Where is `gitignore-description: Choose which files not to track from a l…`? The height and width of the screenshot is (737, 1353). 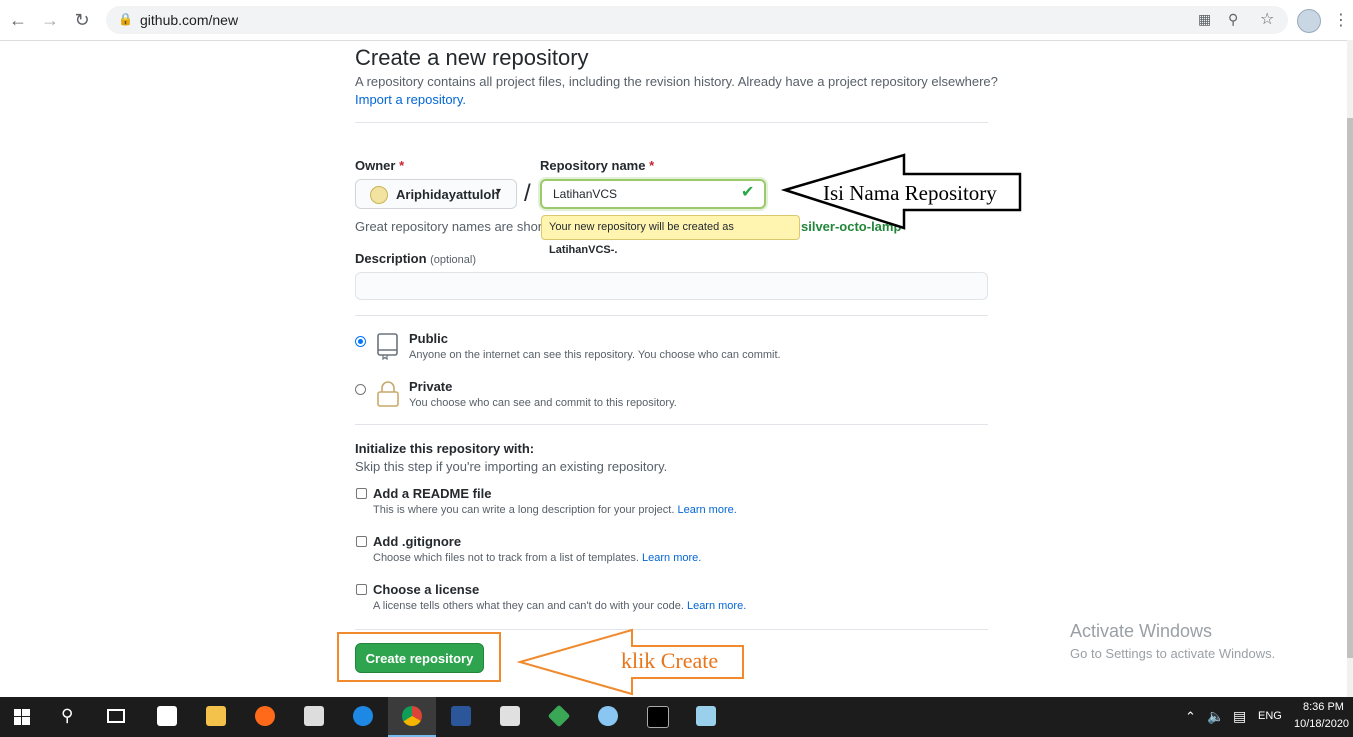 gitignore-description: Choose which files not to track from a l… is located at coordinates (537, 558).